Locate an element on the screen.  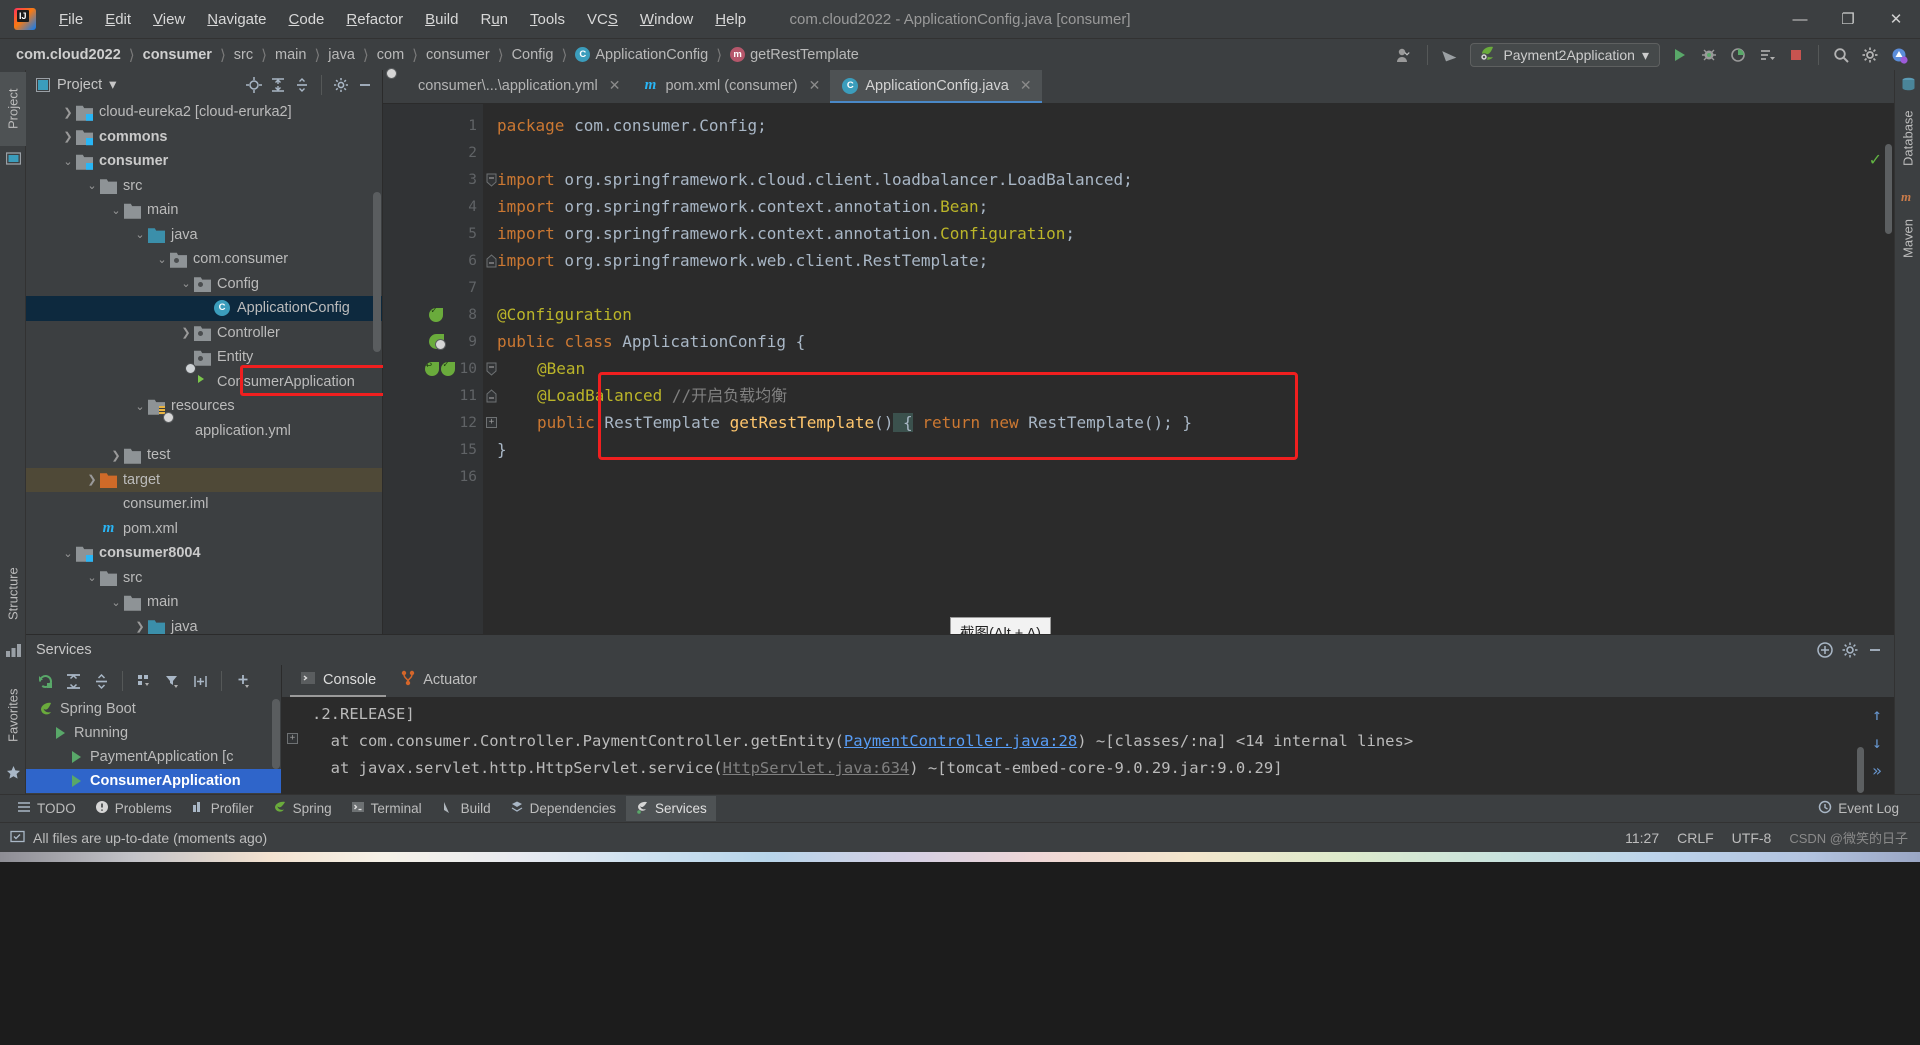
rerun-icon is located at coordinates (45, 681).